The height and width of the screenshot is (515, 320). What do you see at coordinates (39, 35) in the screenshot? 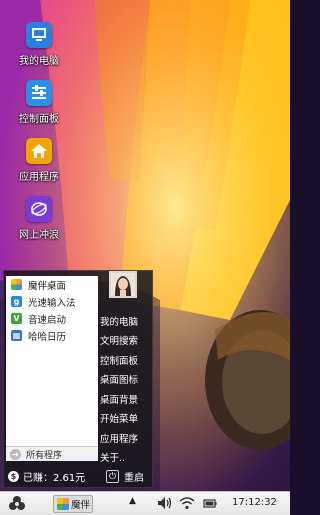
I see `computer-icon` at bounding box center [39, 35].